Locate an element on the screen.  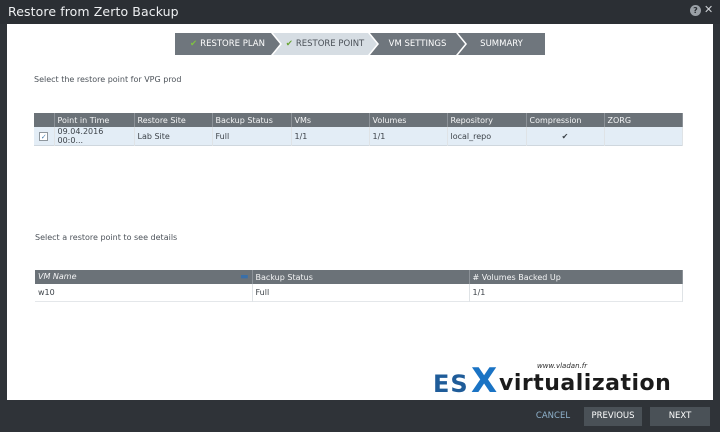
watermark-site: www.vladan.fr is located at coordinates (562, 366).